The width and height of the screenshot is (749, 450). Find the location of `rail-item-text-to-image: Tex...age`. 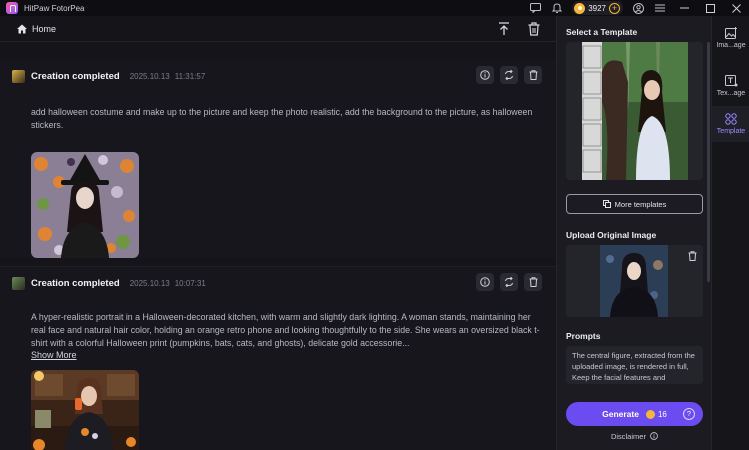

rail-item-text-to-image: Tex...age is located at coordinates (730, 86).